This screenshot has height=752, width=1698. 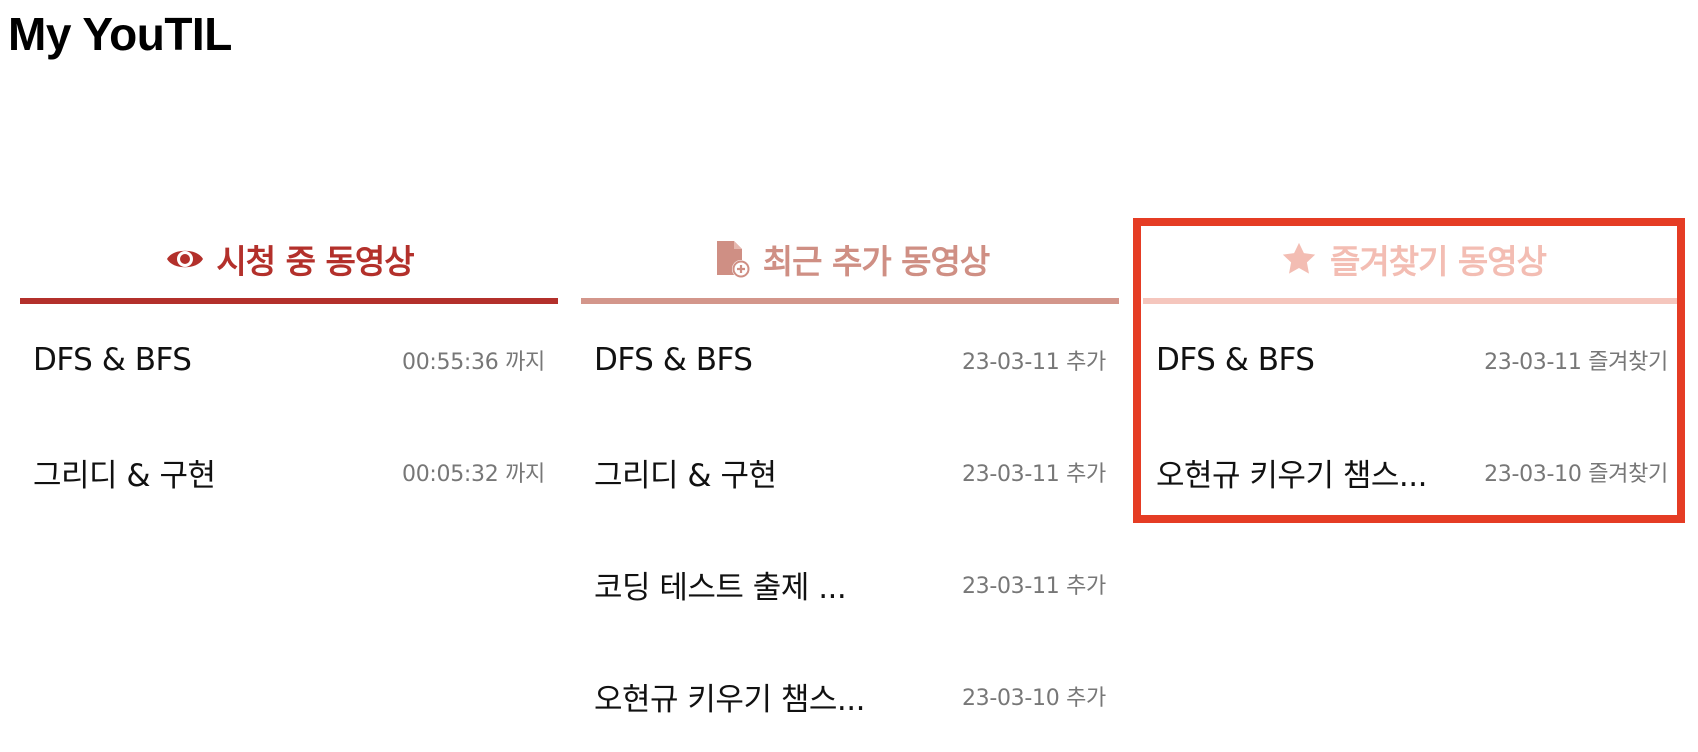 I want to click on video-progress: 00:05:32 까지, so click(x=473, y=474).